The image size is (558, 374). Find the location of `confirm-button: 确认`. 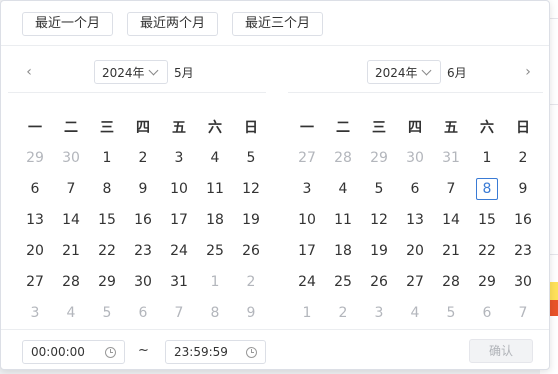

confirm-button: 确认 is located at coordinates (501, 351).